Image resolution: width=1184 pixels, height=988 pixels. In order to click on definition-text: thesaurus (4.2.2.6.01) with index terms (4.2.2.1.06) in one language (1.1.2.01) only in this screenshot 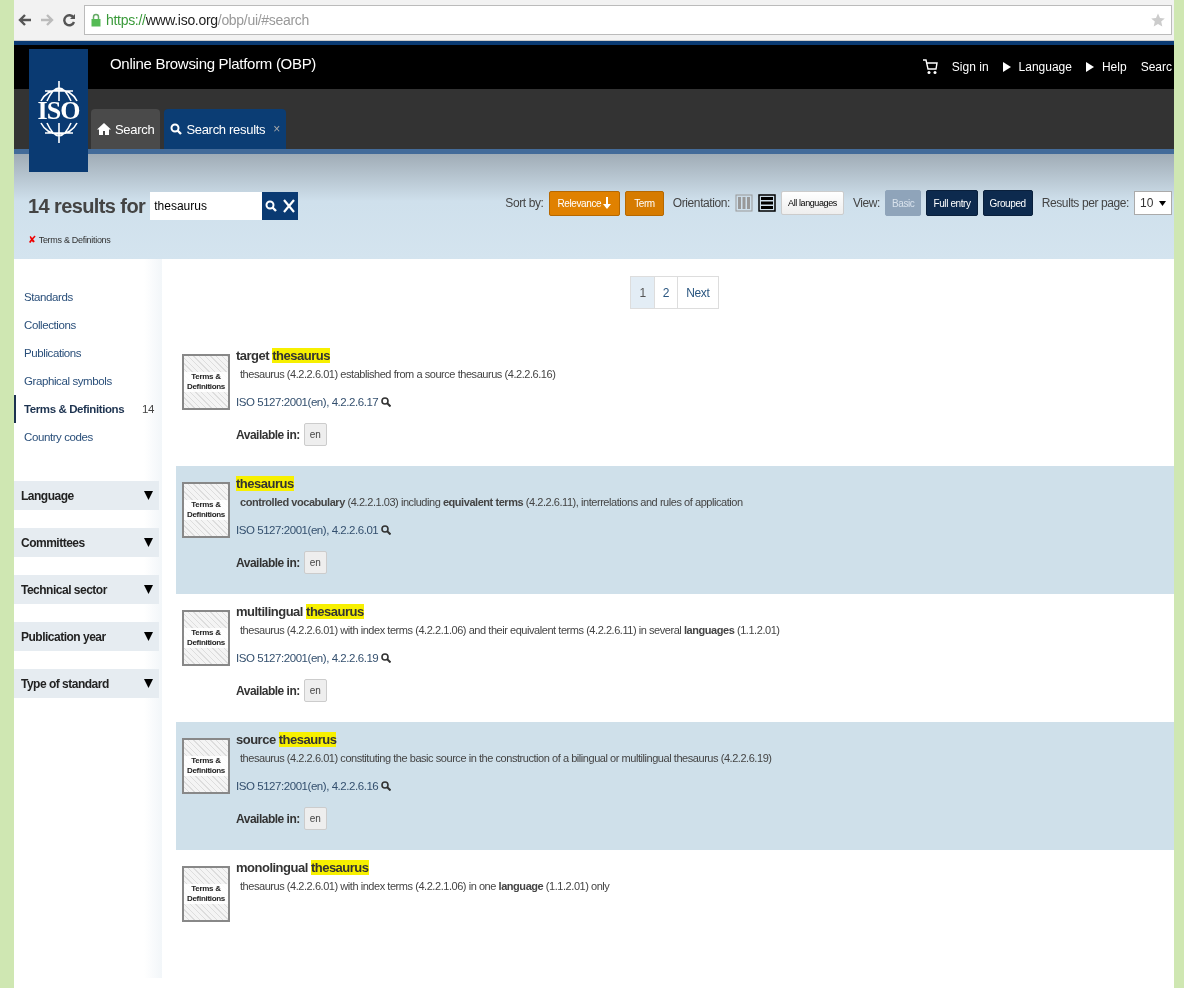, I will do `click(425, 886)`.